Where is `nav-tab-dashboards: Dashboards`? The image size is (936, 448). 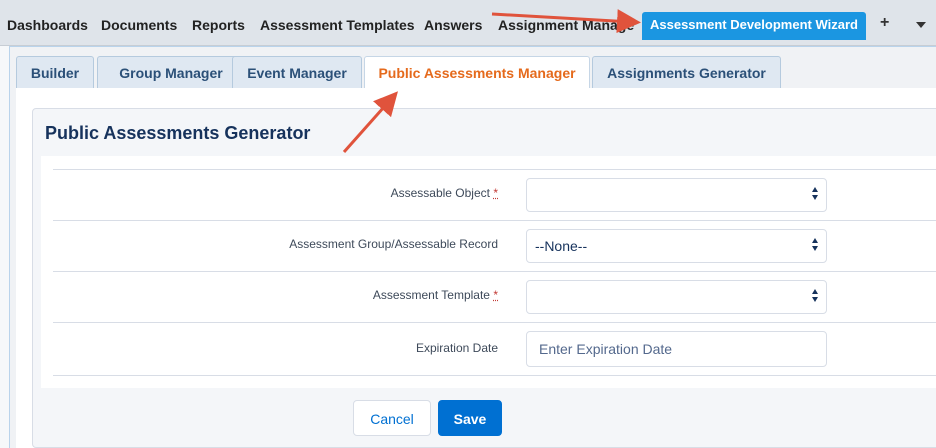 nav-tab-dashboards: Dashboards is located at coordinates (47, 25).